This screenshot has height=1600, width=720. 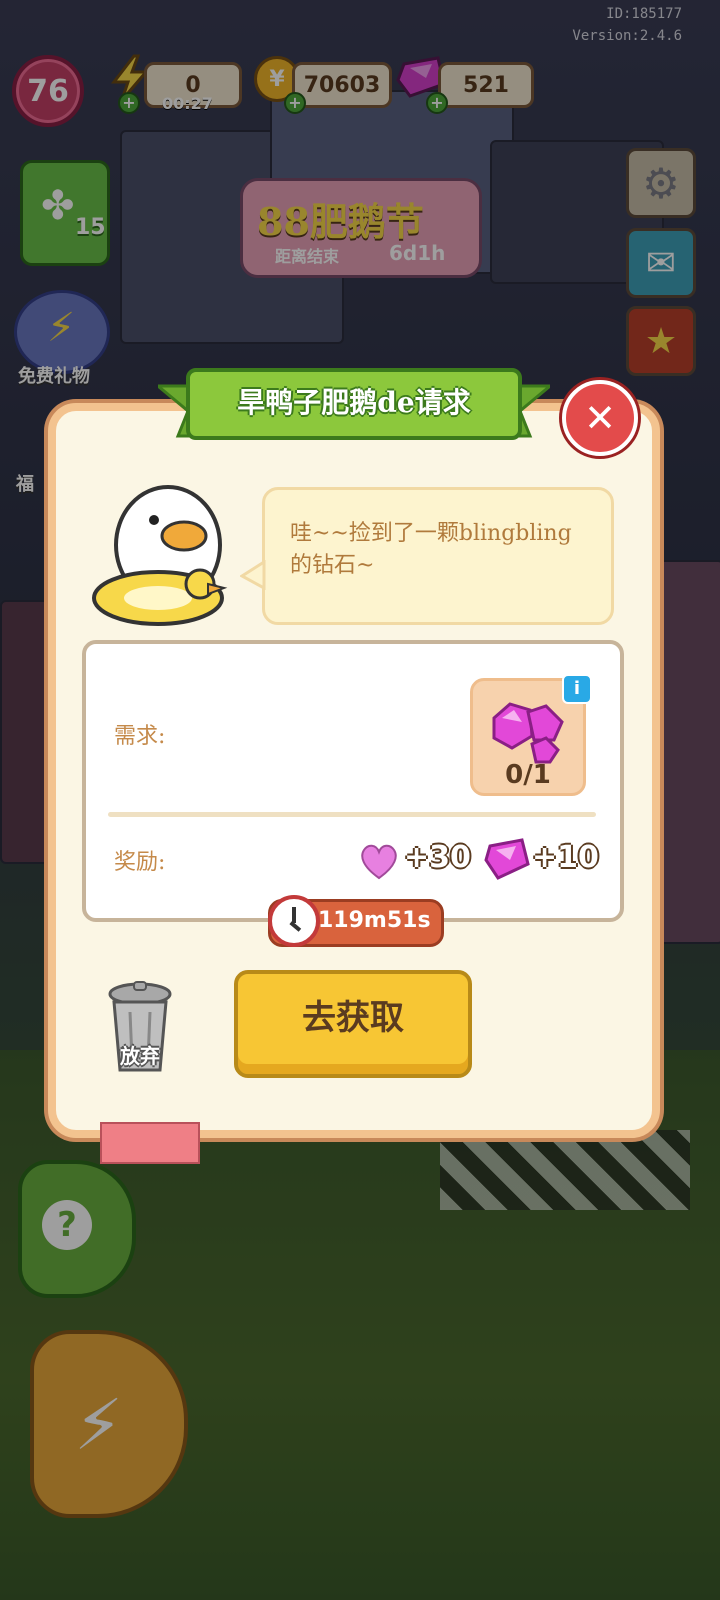 What do you see at coordinates (352, 814) in the screenshot?
I see `panel-divider` at bounding box center [352, 814].